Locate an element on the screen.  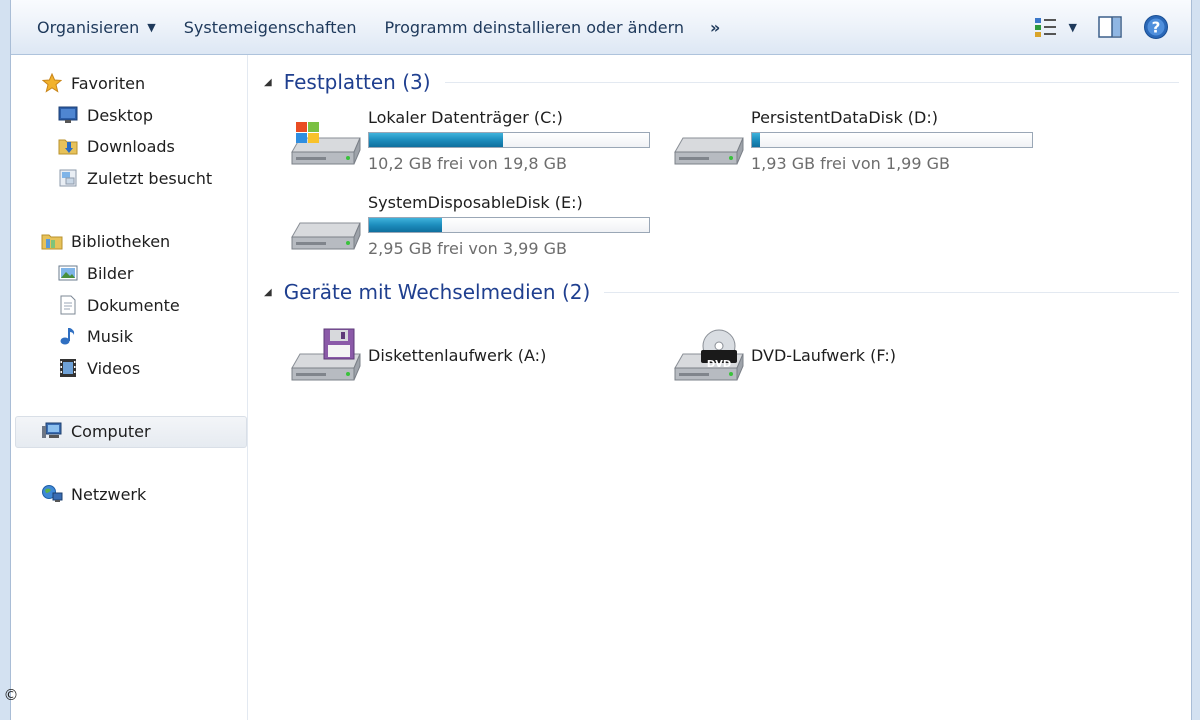
nav-libraries: Bibliotheken is located at coordinates (105, 241).